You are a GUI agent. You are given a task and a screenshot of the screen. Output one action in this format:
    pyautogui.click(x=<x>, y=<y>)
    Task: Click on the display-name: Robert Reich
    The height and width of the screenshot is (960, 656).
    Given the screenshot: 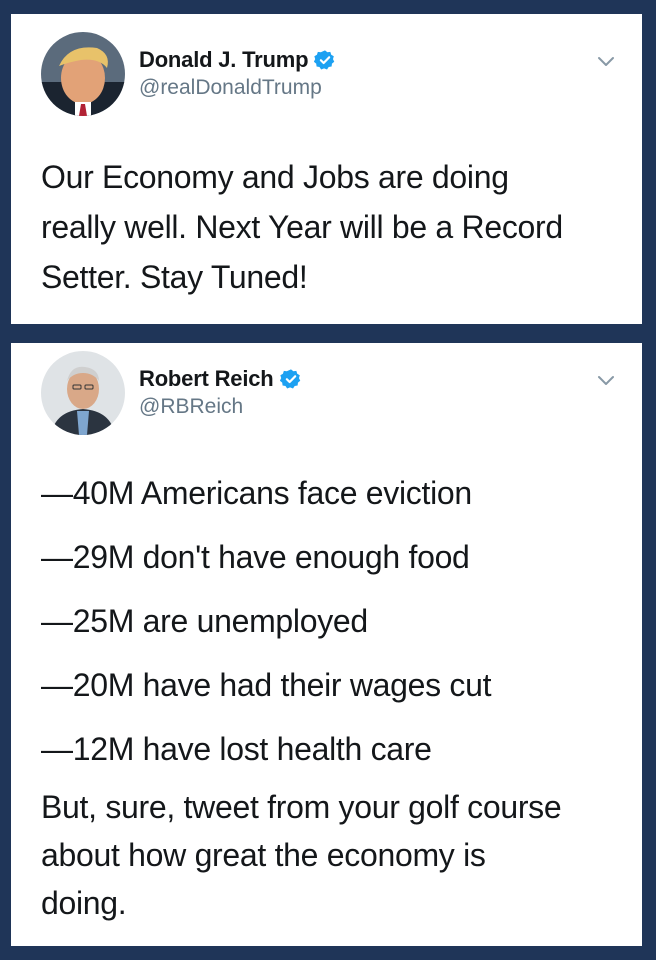 What is the action you would take?
    pyautogui.click(x=206, y=379)
    